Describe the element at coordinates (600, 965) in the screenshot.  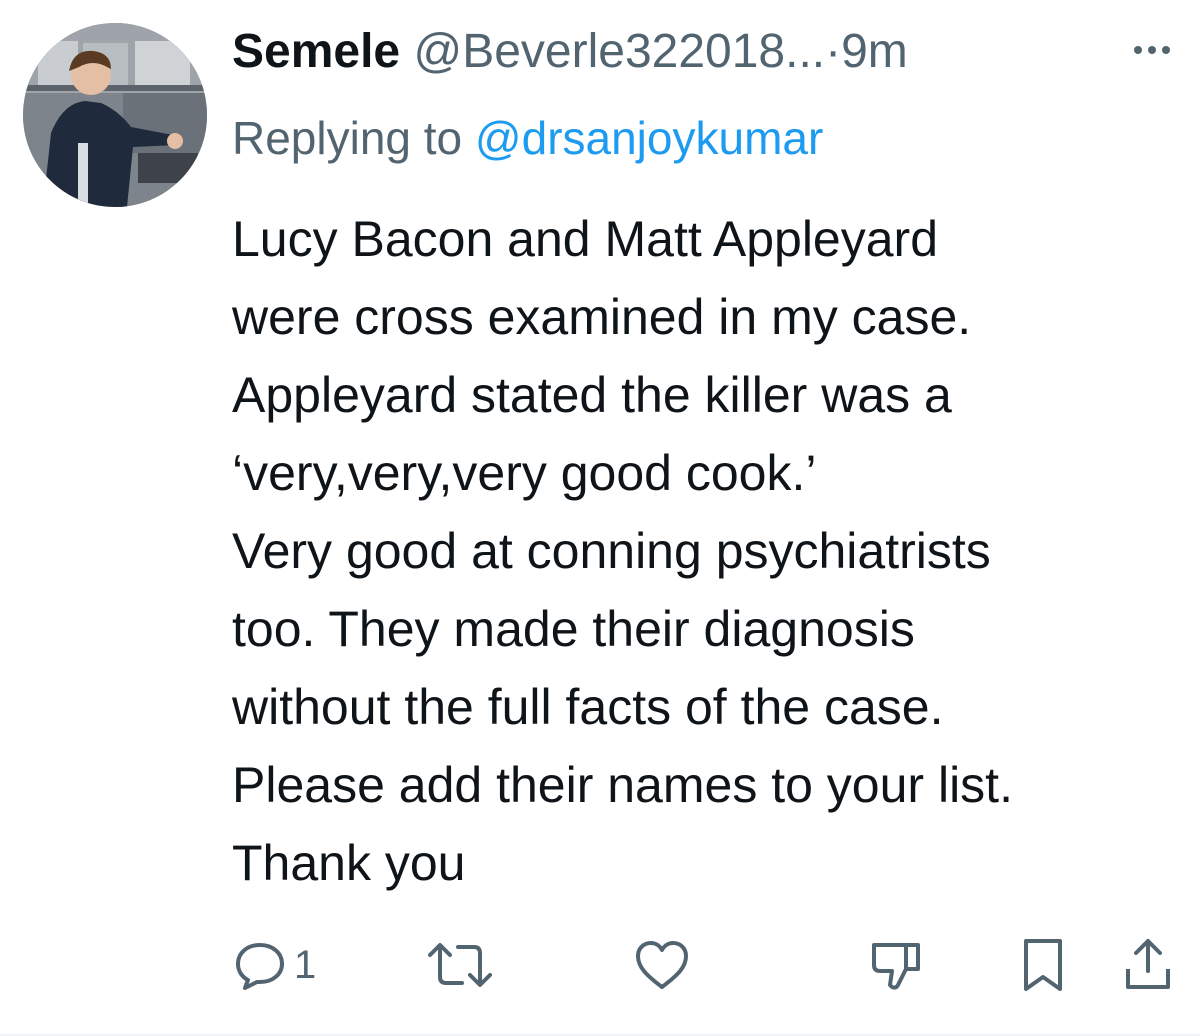
I see `action-bar: 1` at that location.